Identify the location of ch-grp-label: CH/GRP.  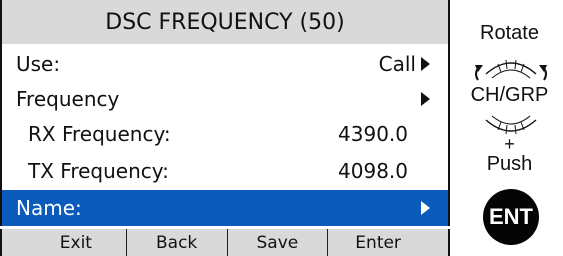
(509, 95).